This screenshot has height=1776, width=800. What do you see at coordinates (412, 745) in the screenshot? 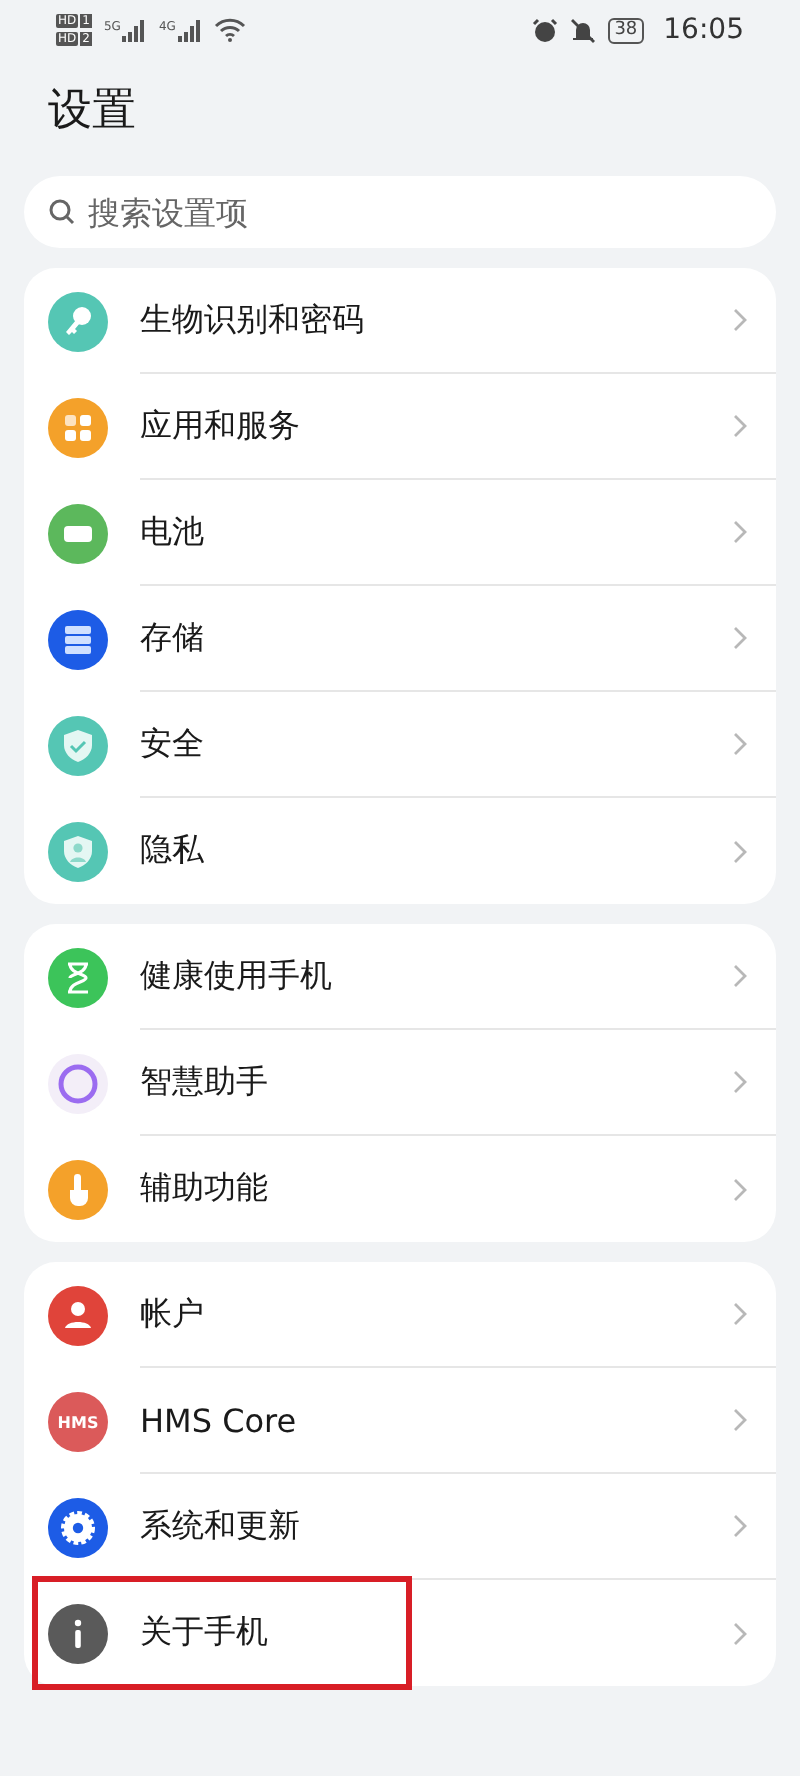
I see `settings-item: 安全` at bounding box center [412, 745].